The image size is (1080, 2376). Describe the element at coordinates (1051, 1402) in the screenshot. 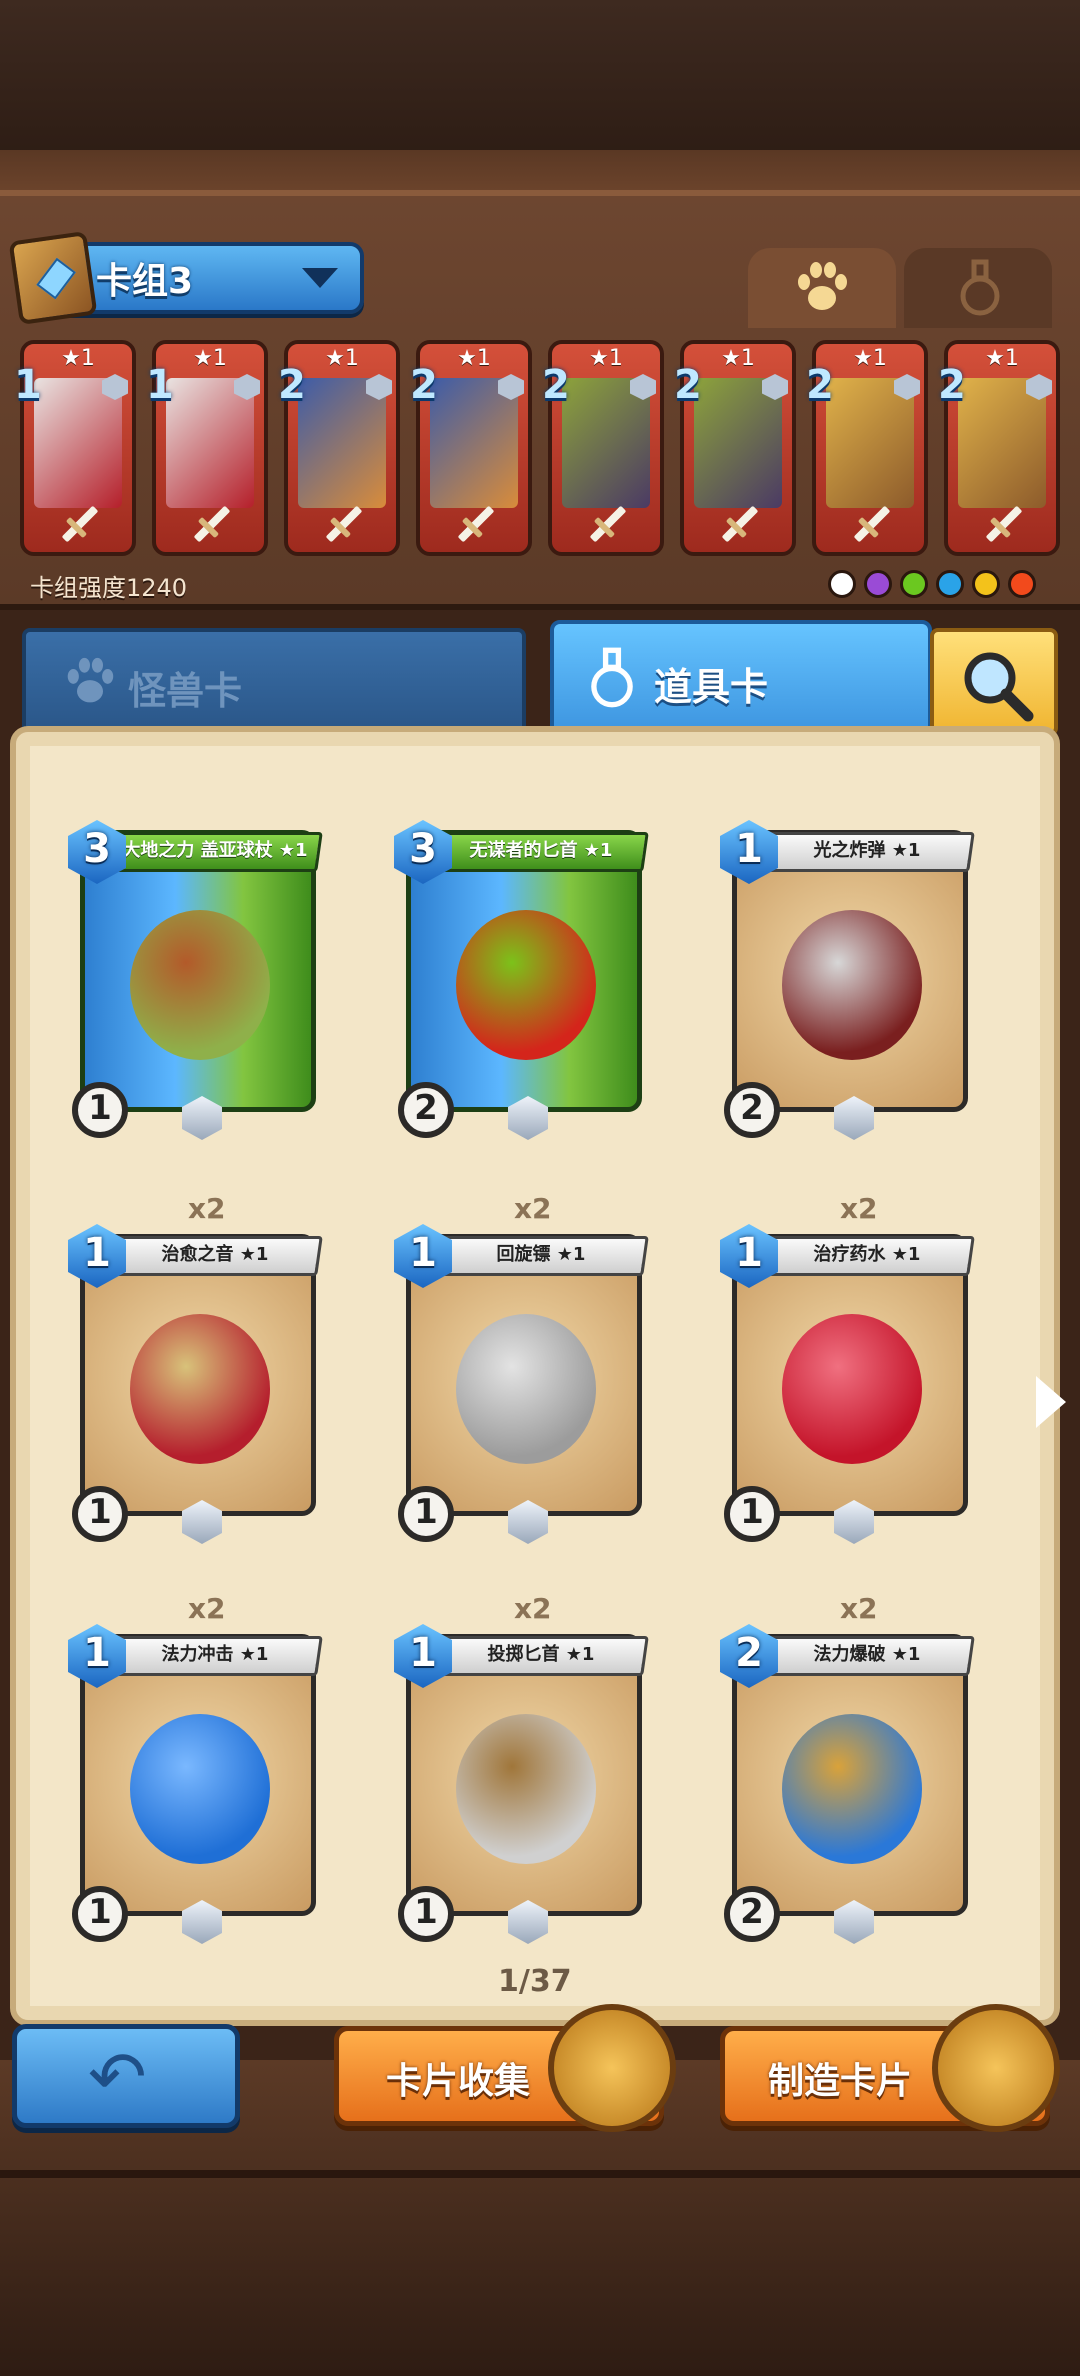

I see `next-page-arrow` at that location.